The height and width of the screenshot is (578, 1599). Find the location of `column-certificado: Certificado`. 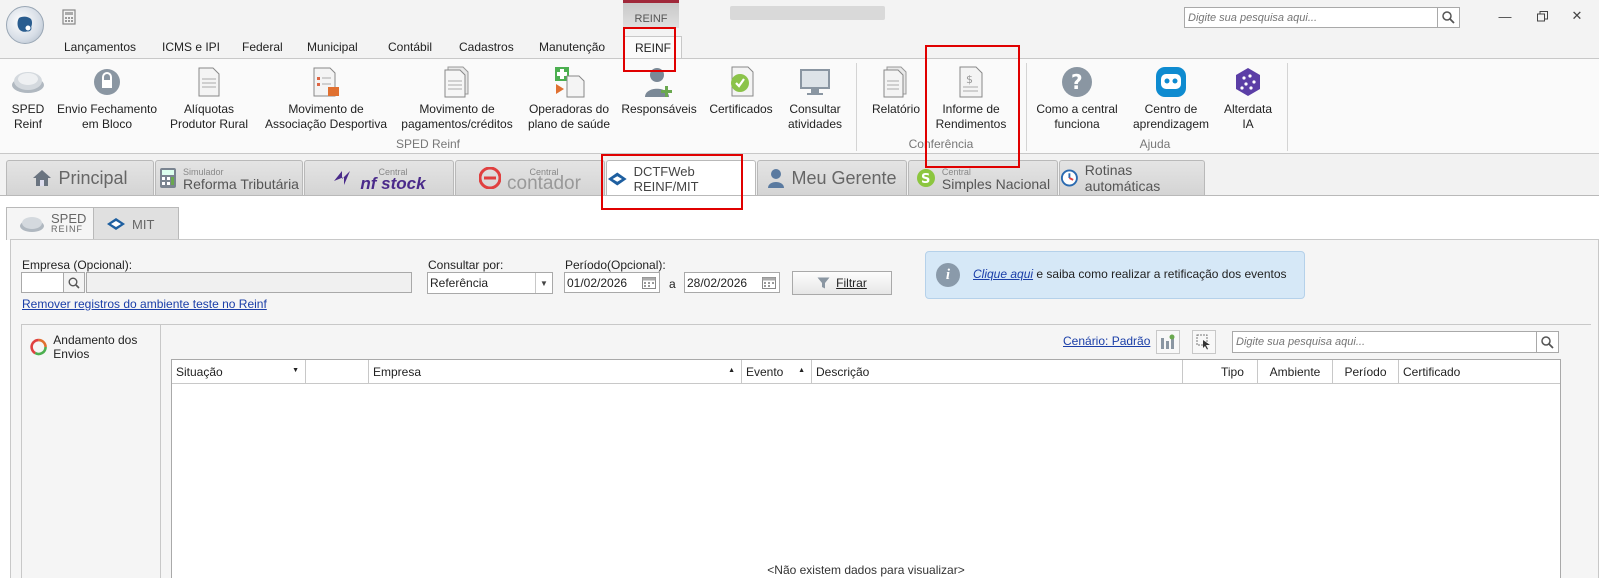

column-certificado: Certificado is located at coordinates (1479, 372).